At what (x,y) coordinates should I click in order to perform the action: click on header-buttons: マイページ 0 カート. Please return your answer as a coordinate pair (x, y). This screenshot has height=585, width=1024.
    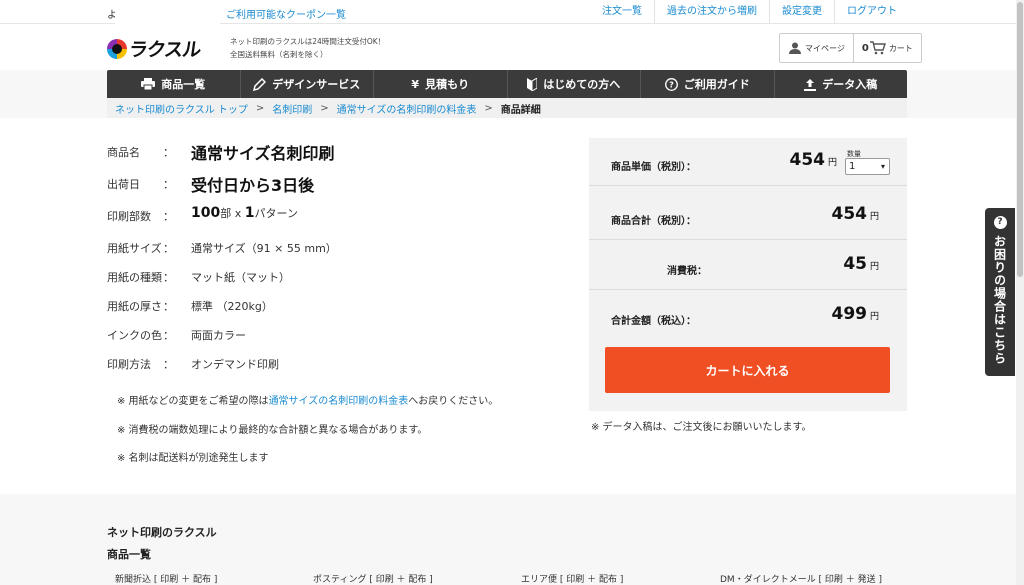
    Looking at the image, I should click on (850, 48).